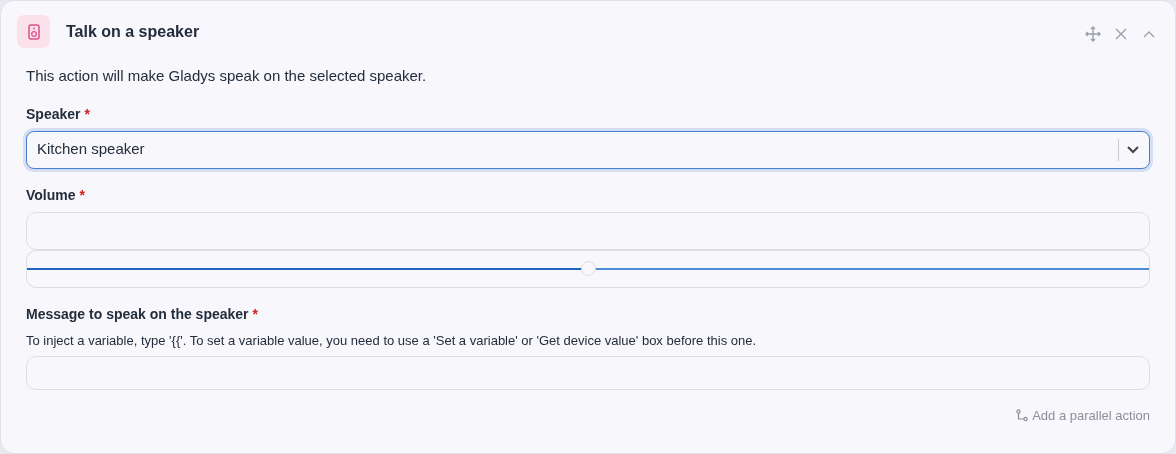 This screenshot has height=454, width=1176. Describe the element at coordinates (1133, 149) in the screenshot. I see `chevron-down-icon` at that location.